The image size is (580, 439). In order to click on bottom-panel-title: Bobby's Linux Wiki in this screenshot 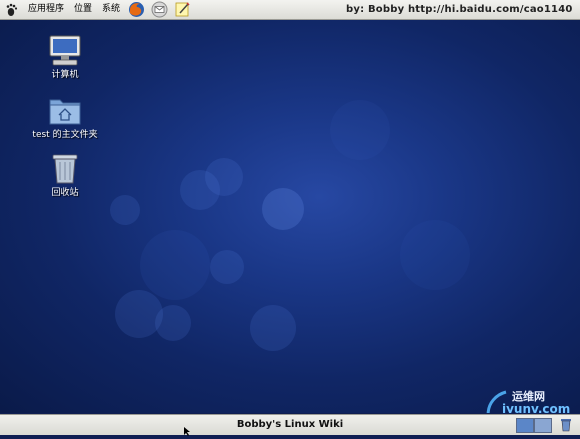, I will do `click(290, 424)`.